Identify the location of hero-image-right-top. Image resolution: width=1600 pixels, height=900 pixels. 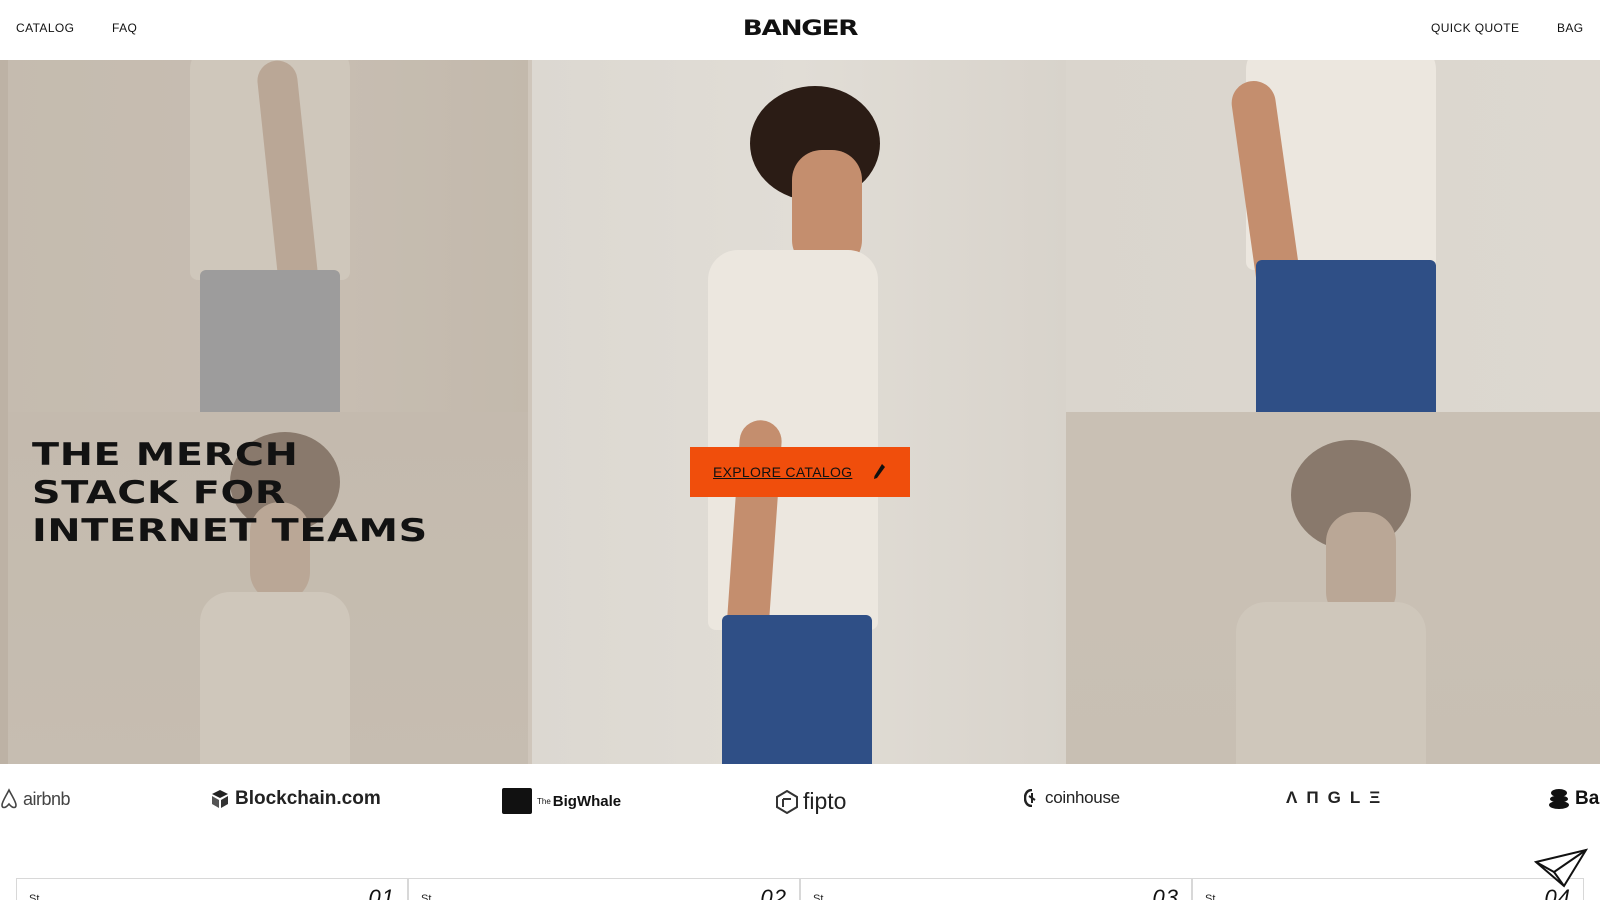
(1333, 236).